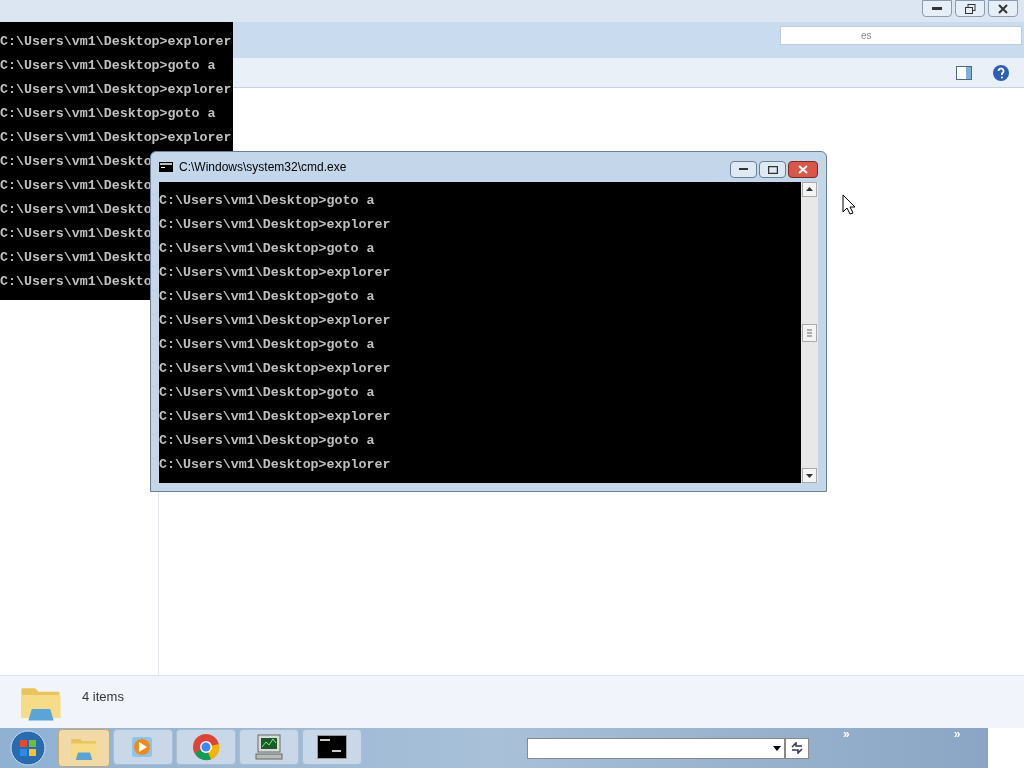  I want to click on restore-button, so click(970, 8).